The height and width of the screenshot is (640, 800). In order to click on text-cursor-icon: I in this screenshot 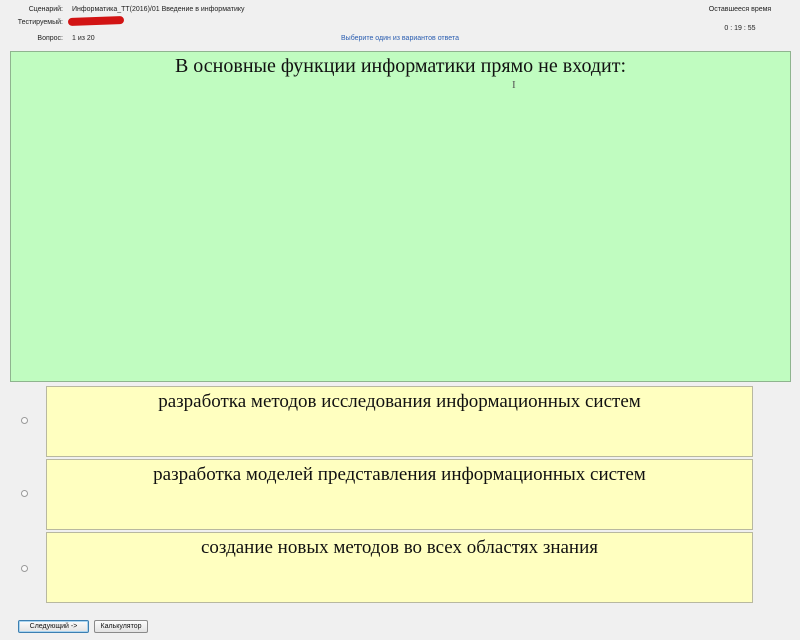, I will do `click(514, 85)`.